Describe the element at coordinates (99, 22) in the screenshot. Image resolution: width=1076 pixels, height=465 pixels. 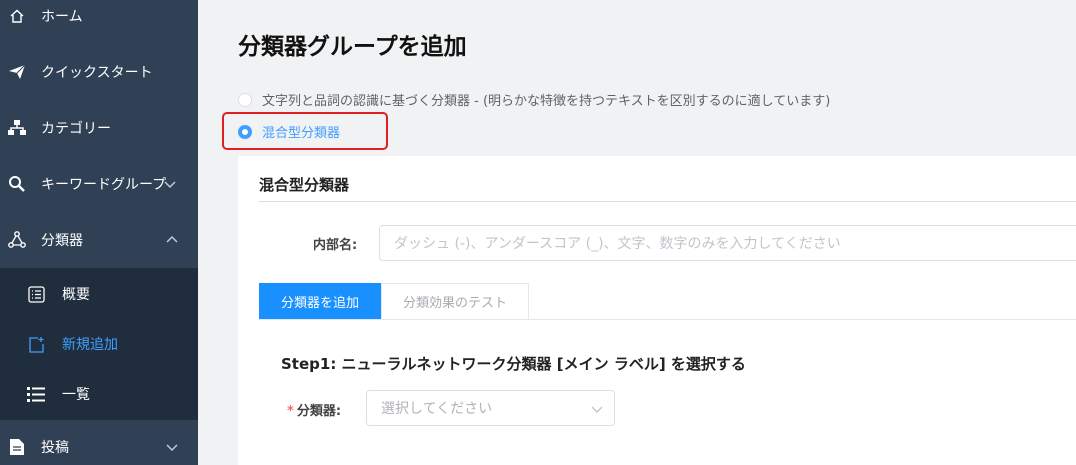
I see `sidebar-item-home: ホーム` at that location.